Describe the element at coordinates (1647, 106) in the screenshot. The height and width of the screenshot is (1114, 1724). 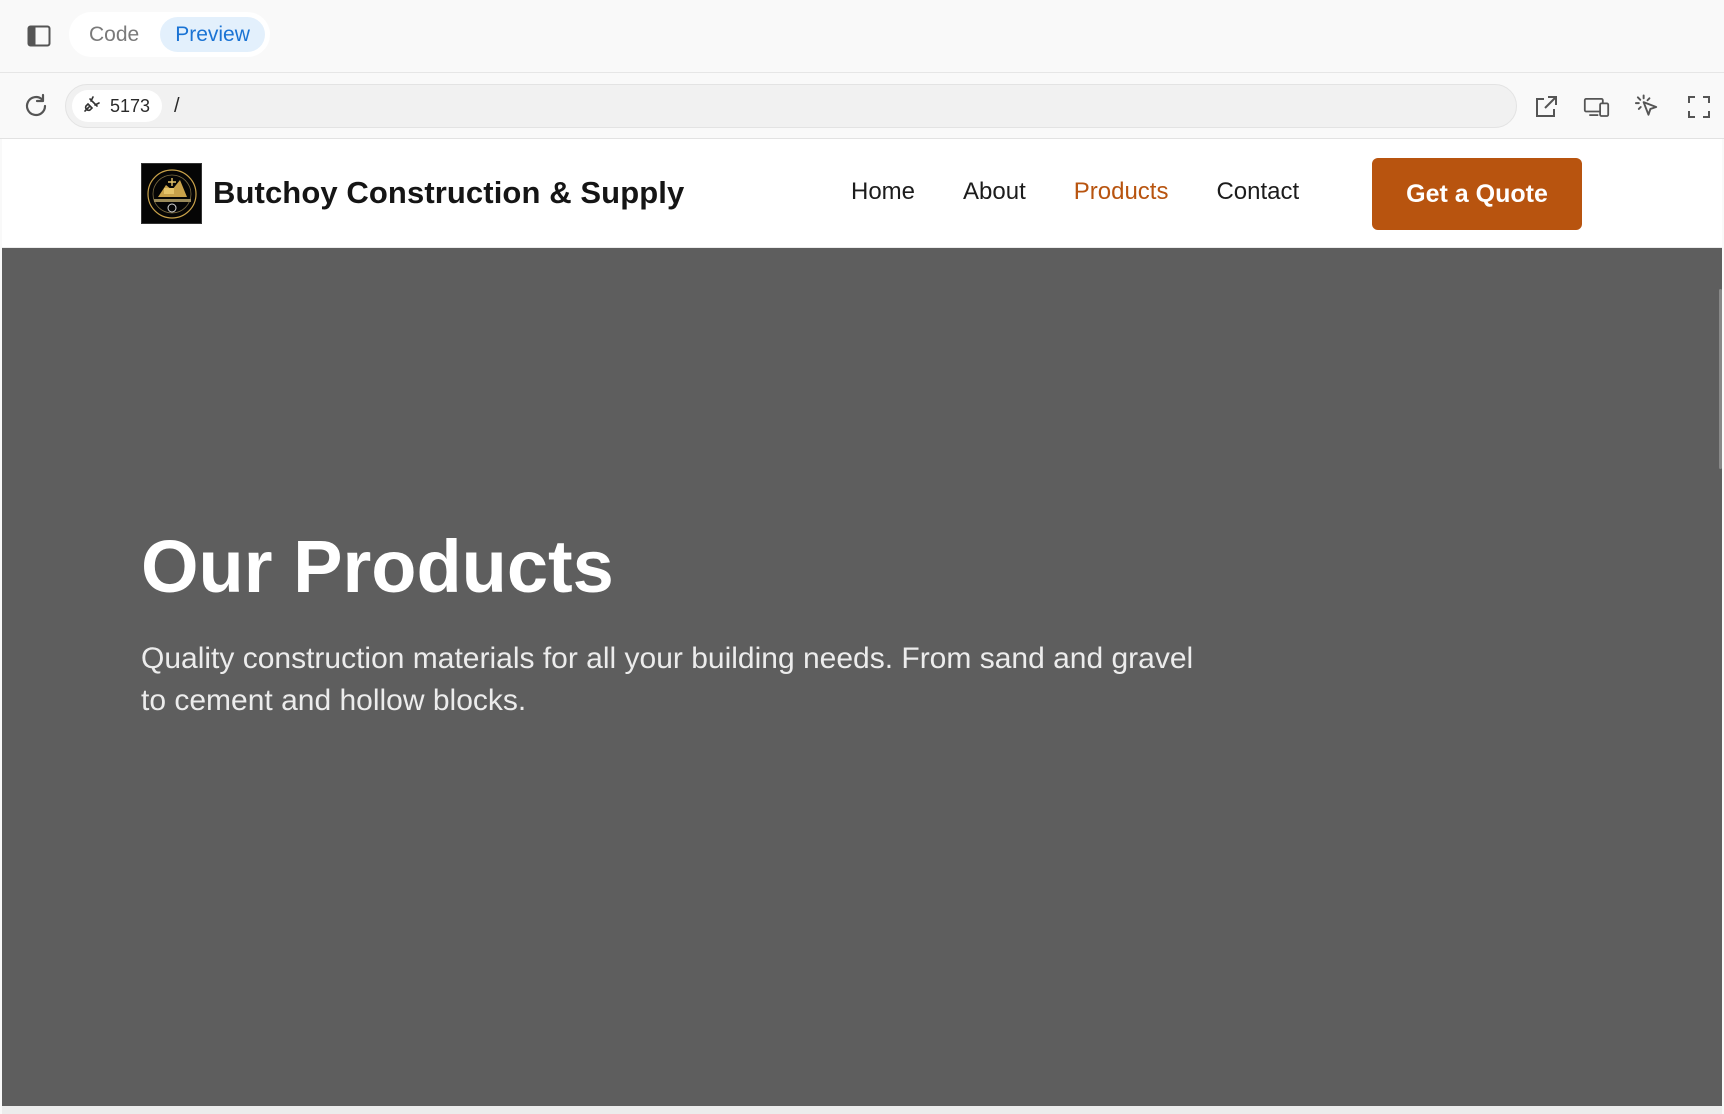
I see `element-select-icon` at that location.